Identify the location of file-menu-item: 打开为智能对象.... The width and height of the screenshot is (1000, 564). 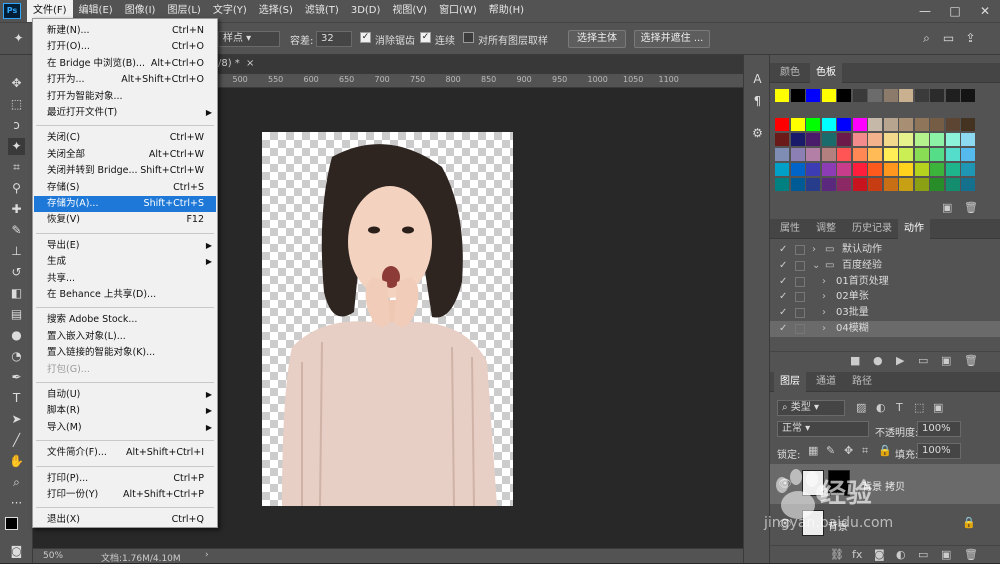
(125, 97).